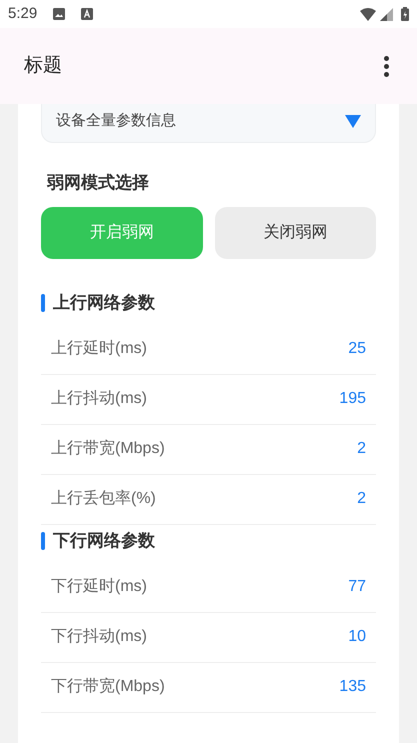 The height and width of the screenshot is (743, 417). What do you see at coordinates (295, 232) in the screenshot?
I see `mode-button: 关闭弱网` at bounding box center [295, 232].